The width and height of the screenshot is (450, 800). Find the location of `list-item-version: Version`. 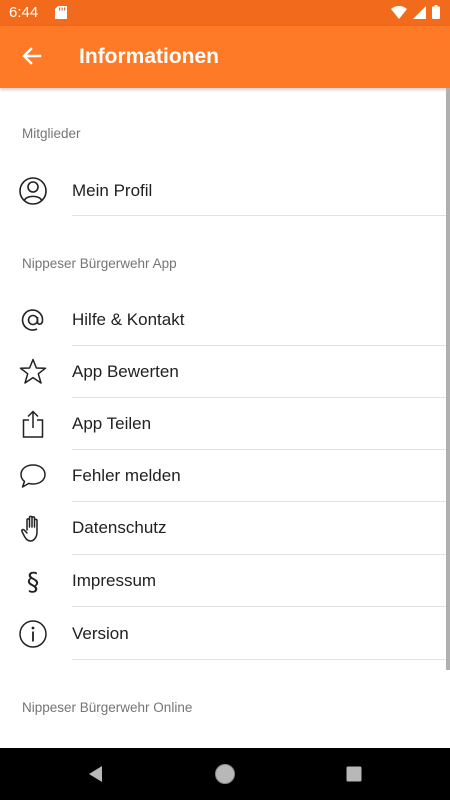

list-item-version: Version is located at coordinates (225, 634).